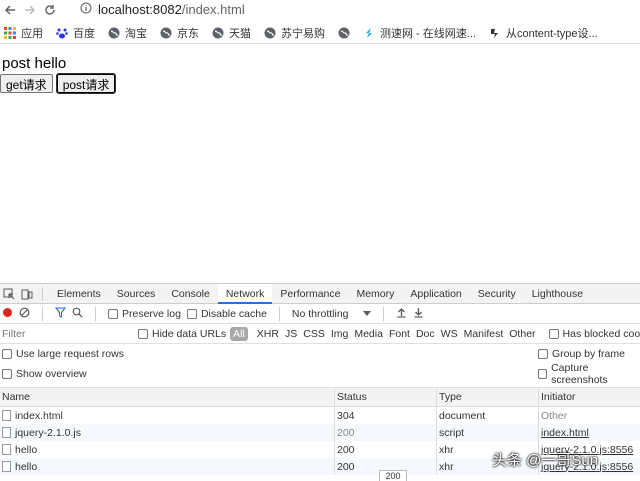  Describe the element at coordinates (497, 294) in the screenshot. I see `tab-security: Security` at that location.